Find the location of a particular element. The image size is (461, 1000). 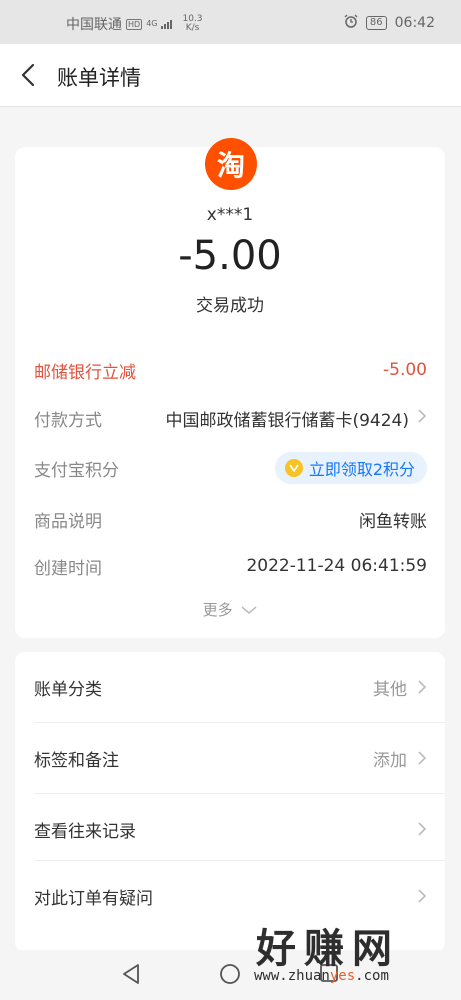

clock: 06:42 is located at coordinates (414, 23).